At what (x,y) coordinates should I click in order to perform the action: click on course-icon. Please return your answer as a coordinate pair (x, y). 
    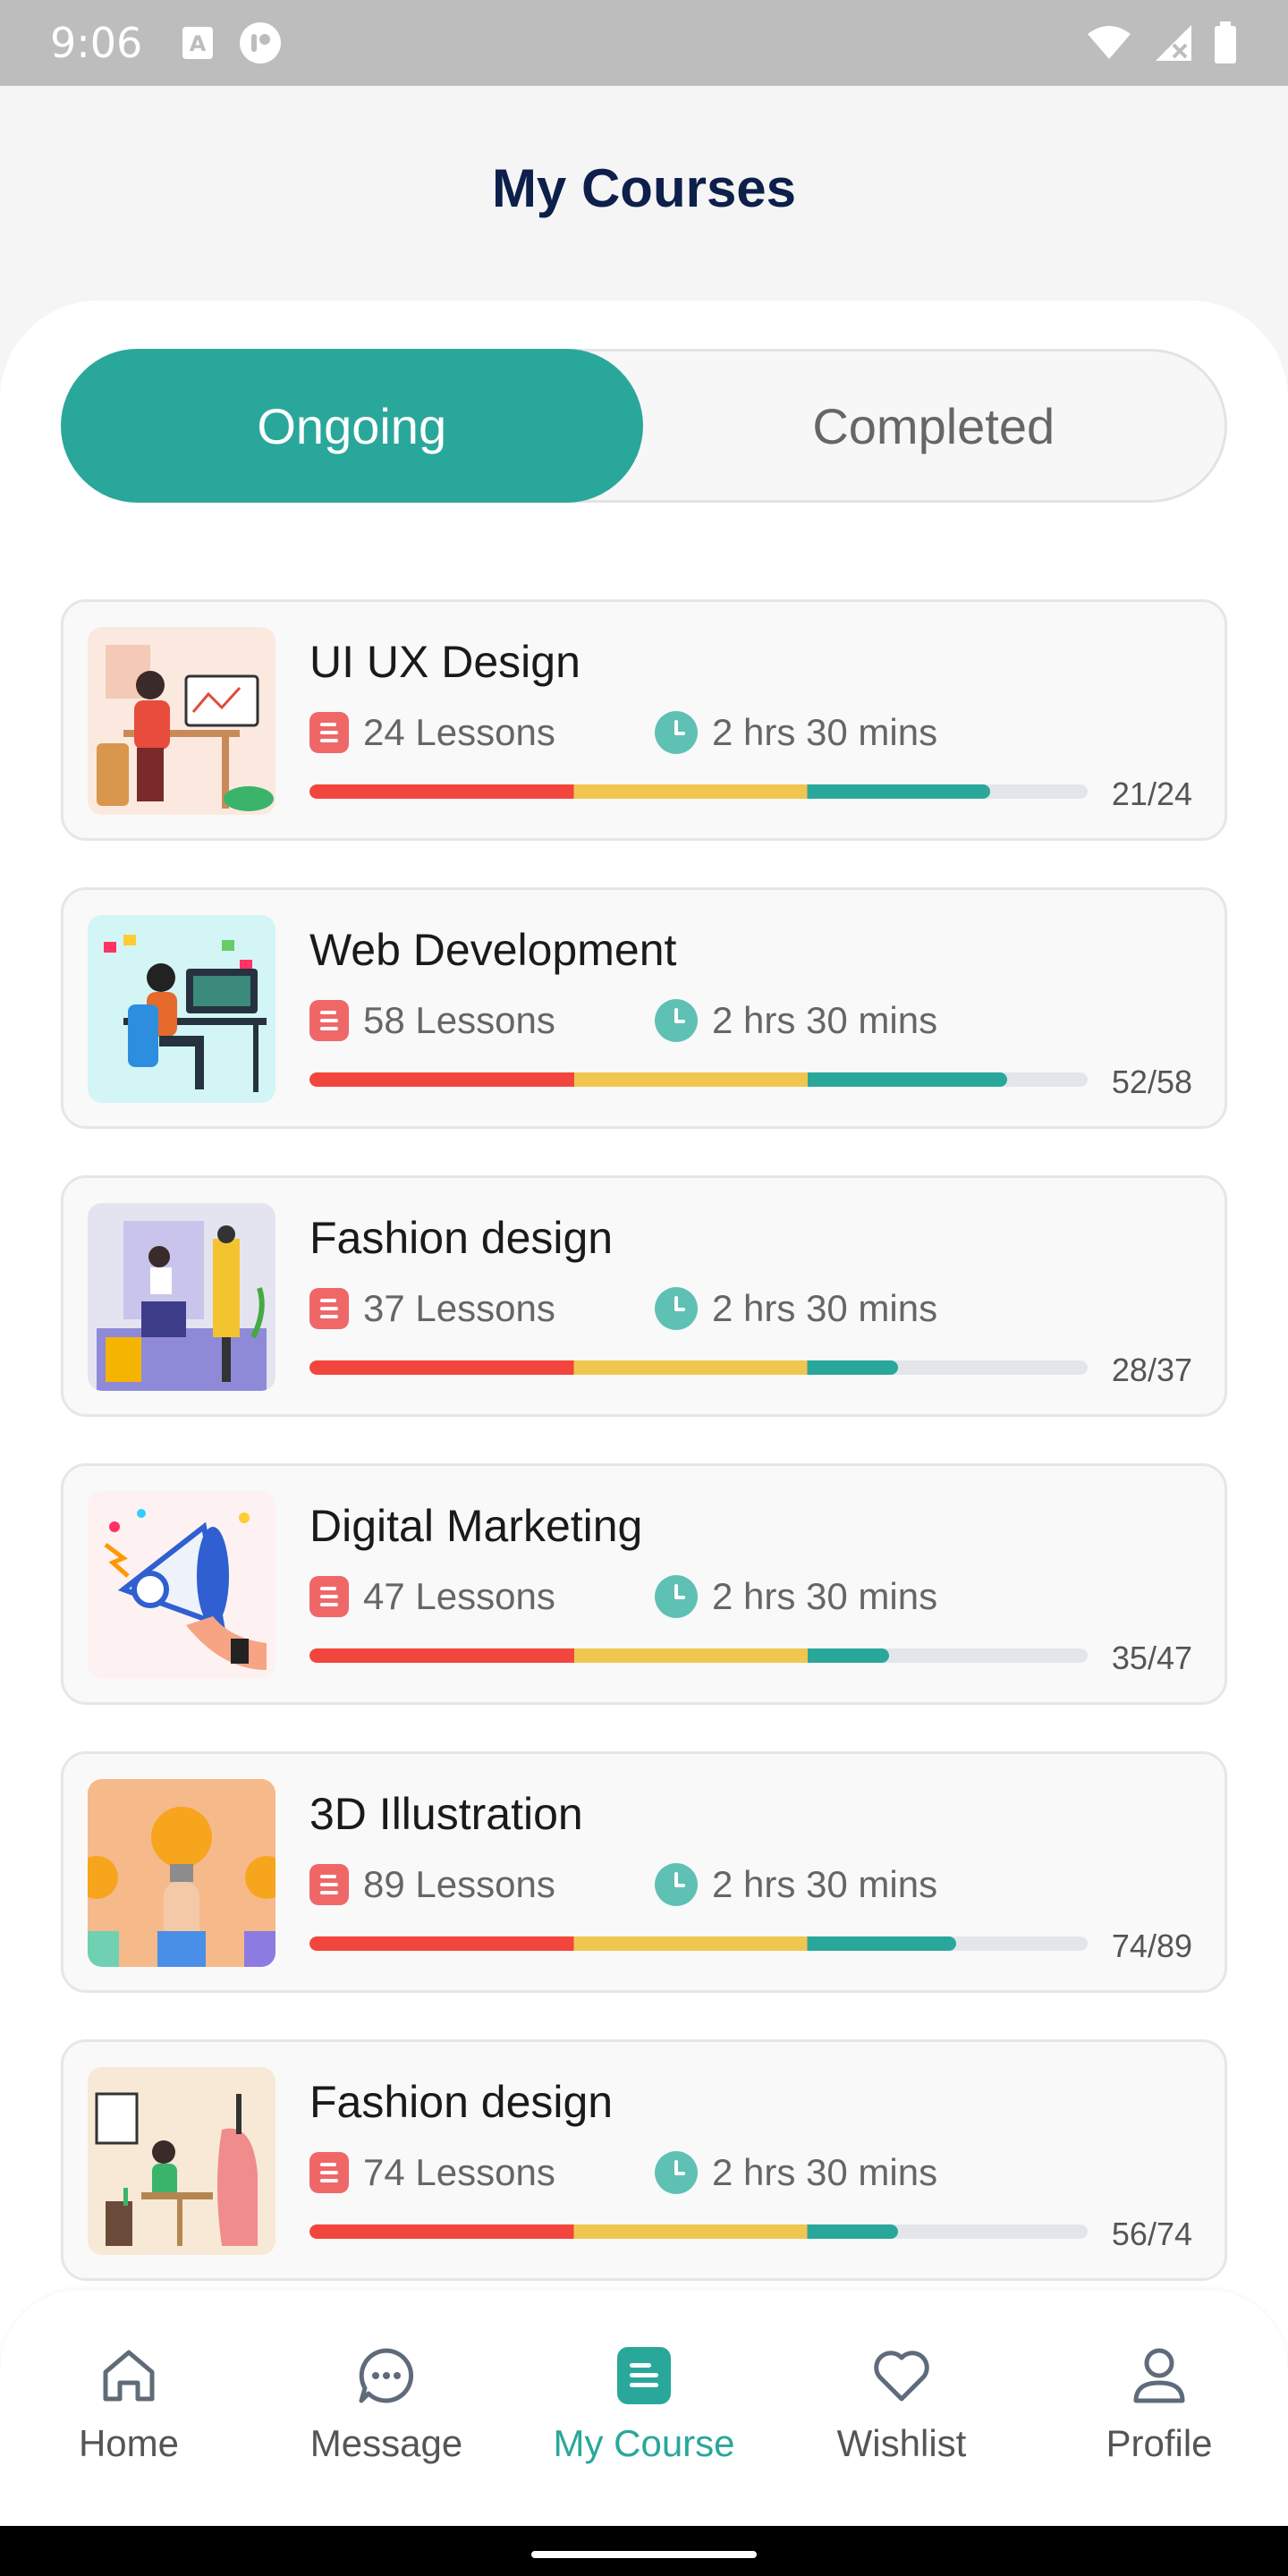
    Looking at the image, I should click on (644, 2375).